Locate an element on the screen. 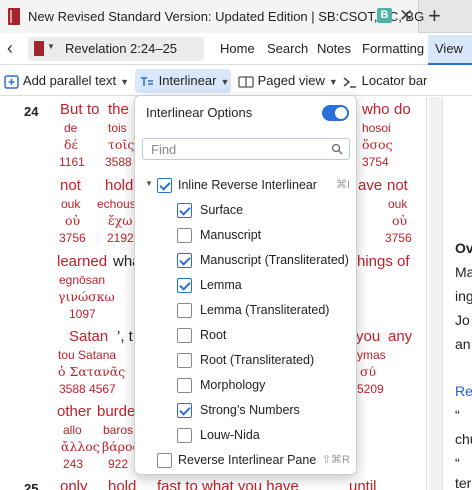 This screenshot has width=472, height=490. option-manuscript: Manuscript is located at coordinates (246, 235).